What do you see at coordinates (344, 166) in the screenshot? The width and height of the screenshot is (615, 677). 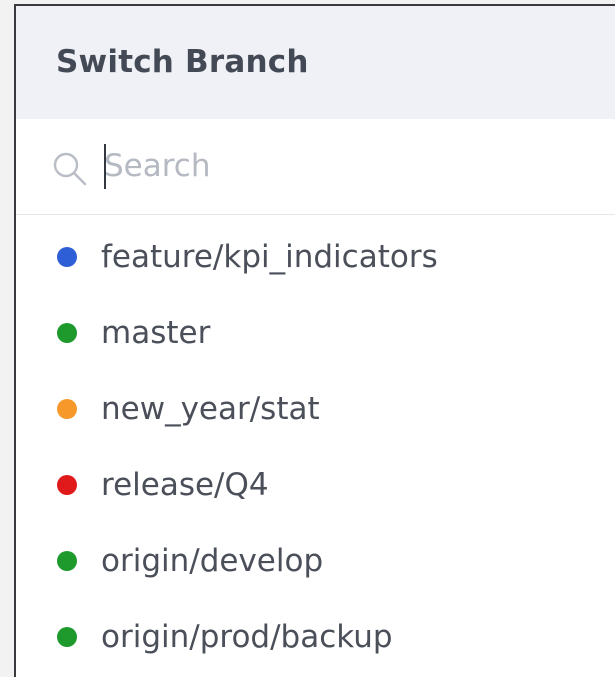 I see `search-input` at bounding box center [344, 166].